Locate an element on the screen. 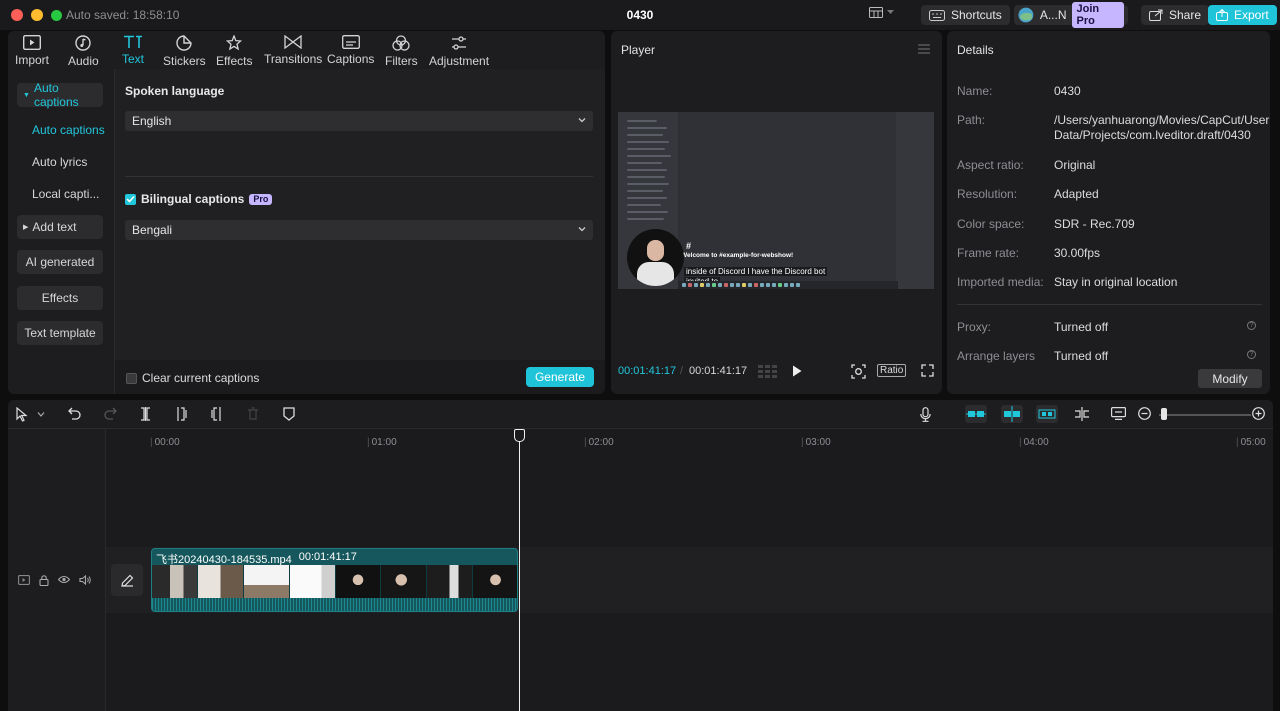  bilingual-captions-row: Bilingual captions Pro is located at coordinates (199, 199).